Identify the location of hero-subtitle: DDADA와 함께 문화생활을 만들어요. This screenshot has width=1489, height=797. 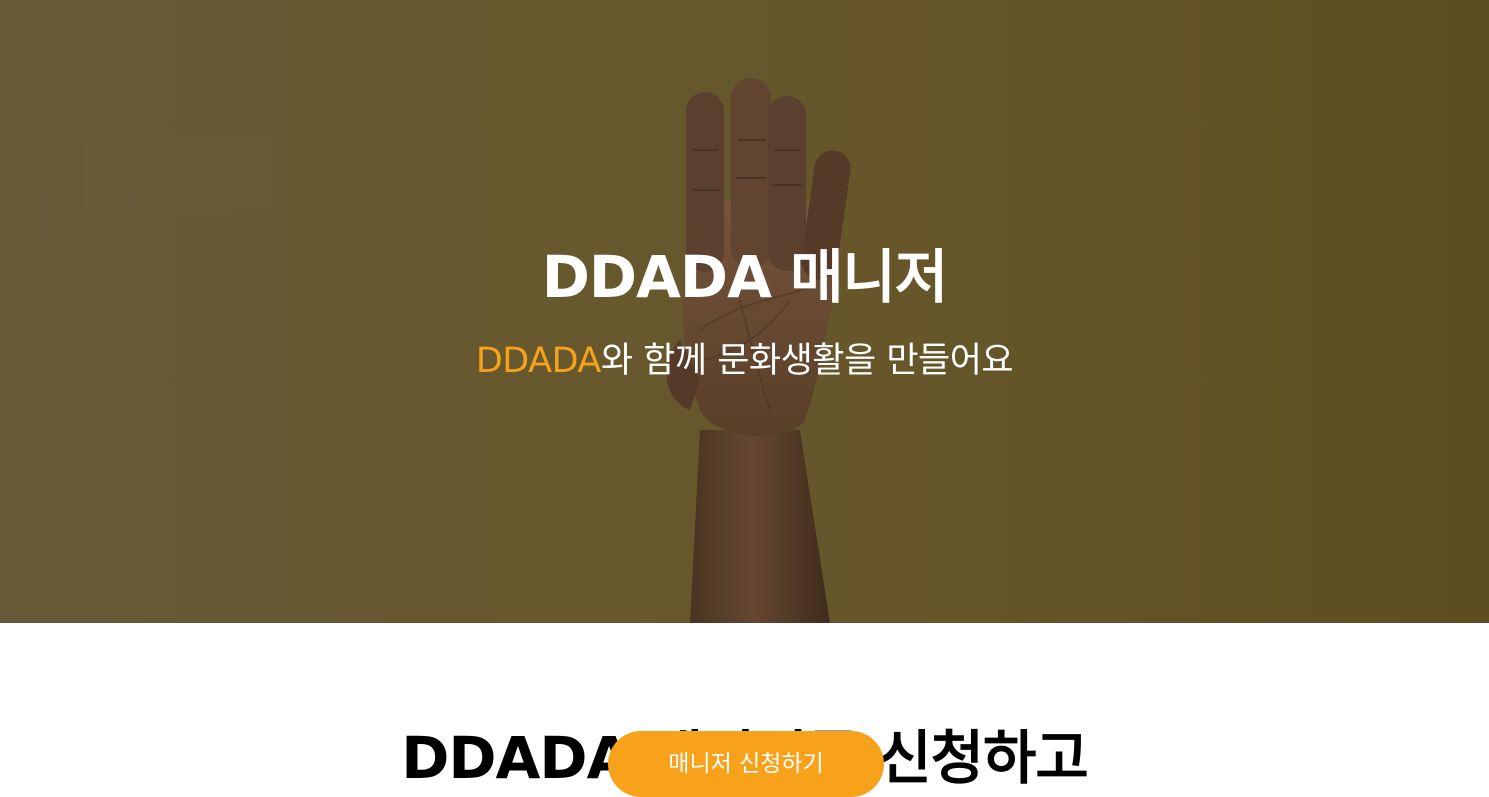
(744, 361).